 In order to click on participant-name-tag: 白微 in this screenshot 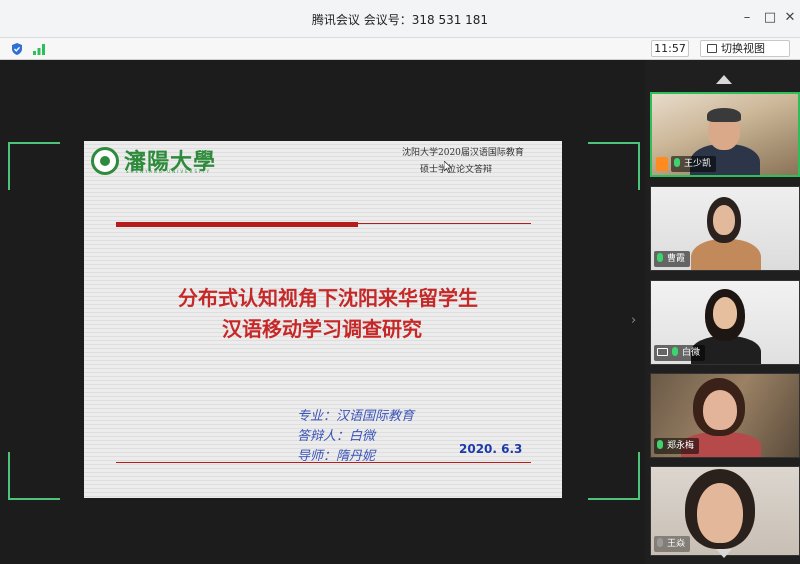, I will do `click(680, 353)`.